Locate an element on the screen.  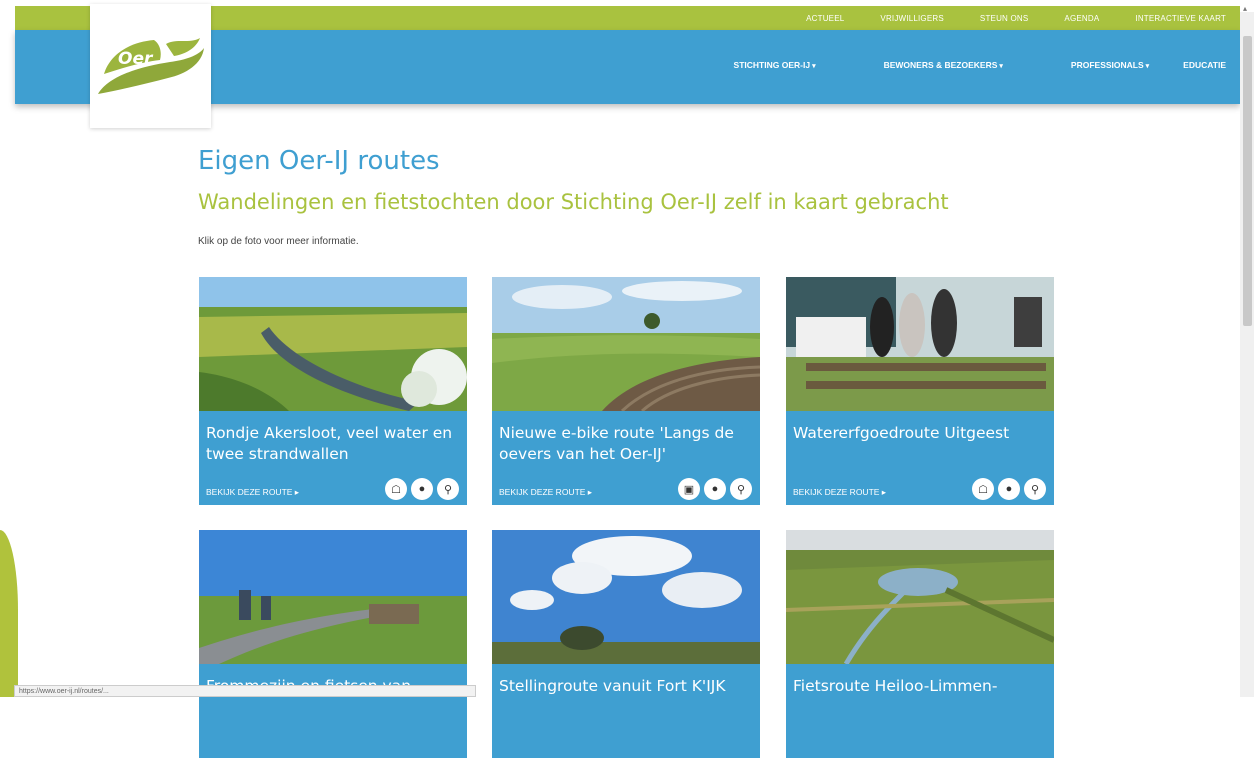
svg-text: Oer is located at coordinates (136, 59).